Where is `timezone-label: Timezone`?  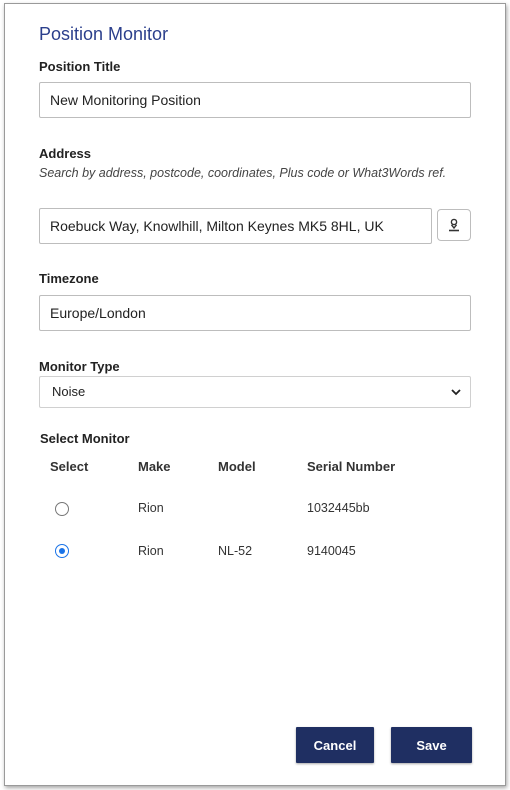 timezone-label: Timezone is located at coordinates (69, 278).